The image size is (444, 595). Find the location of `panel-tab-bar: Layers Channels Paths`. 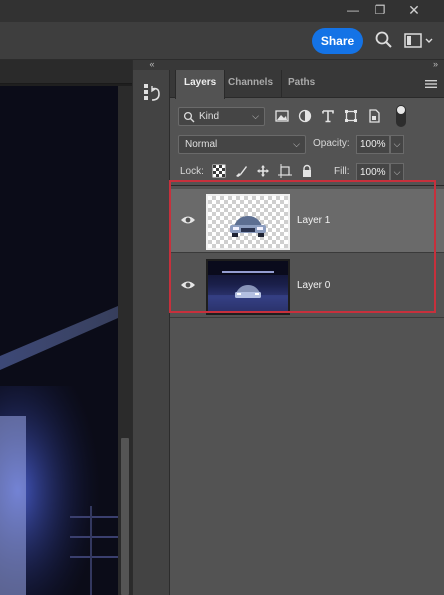

panel-tab-bar: Layers Channels Paths is located at coordinates (307, 84).